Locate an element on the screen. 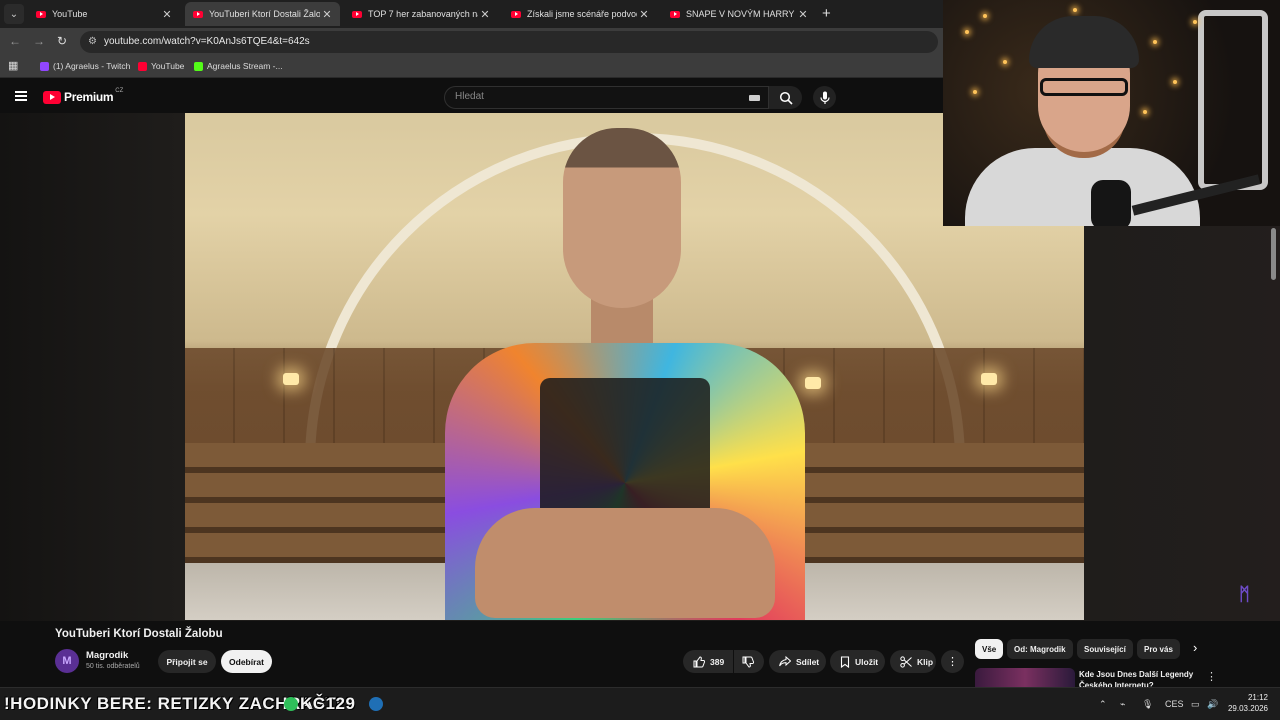 The height and width of the screenshot is (720, 1280). spotify-icon is located at coordinates (291, 704).